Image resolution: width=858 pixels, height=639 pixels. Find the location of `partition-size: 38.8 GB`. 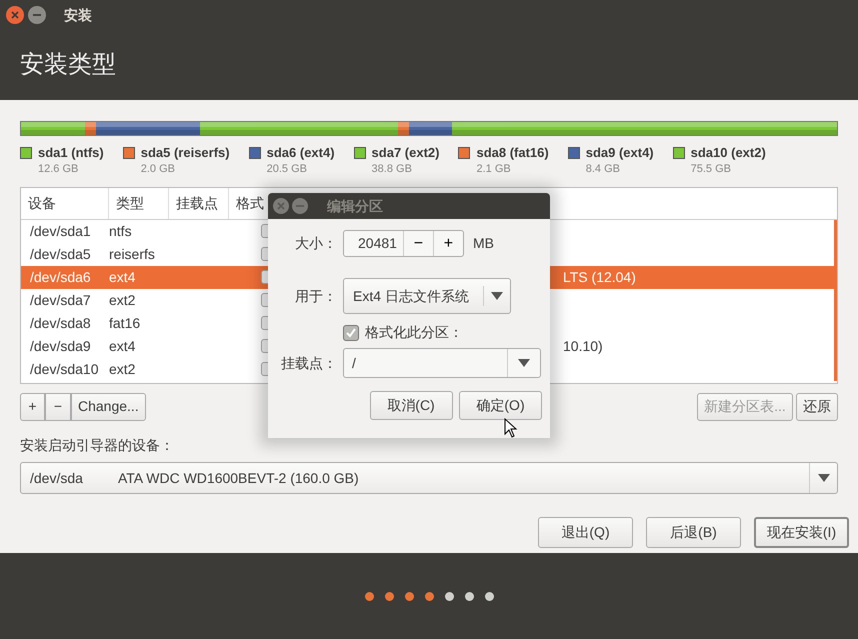

partition-size: 38.8 GB is located at coordinates (392, 169).